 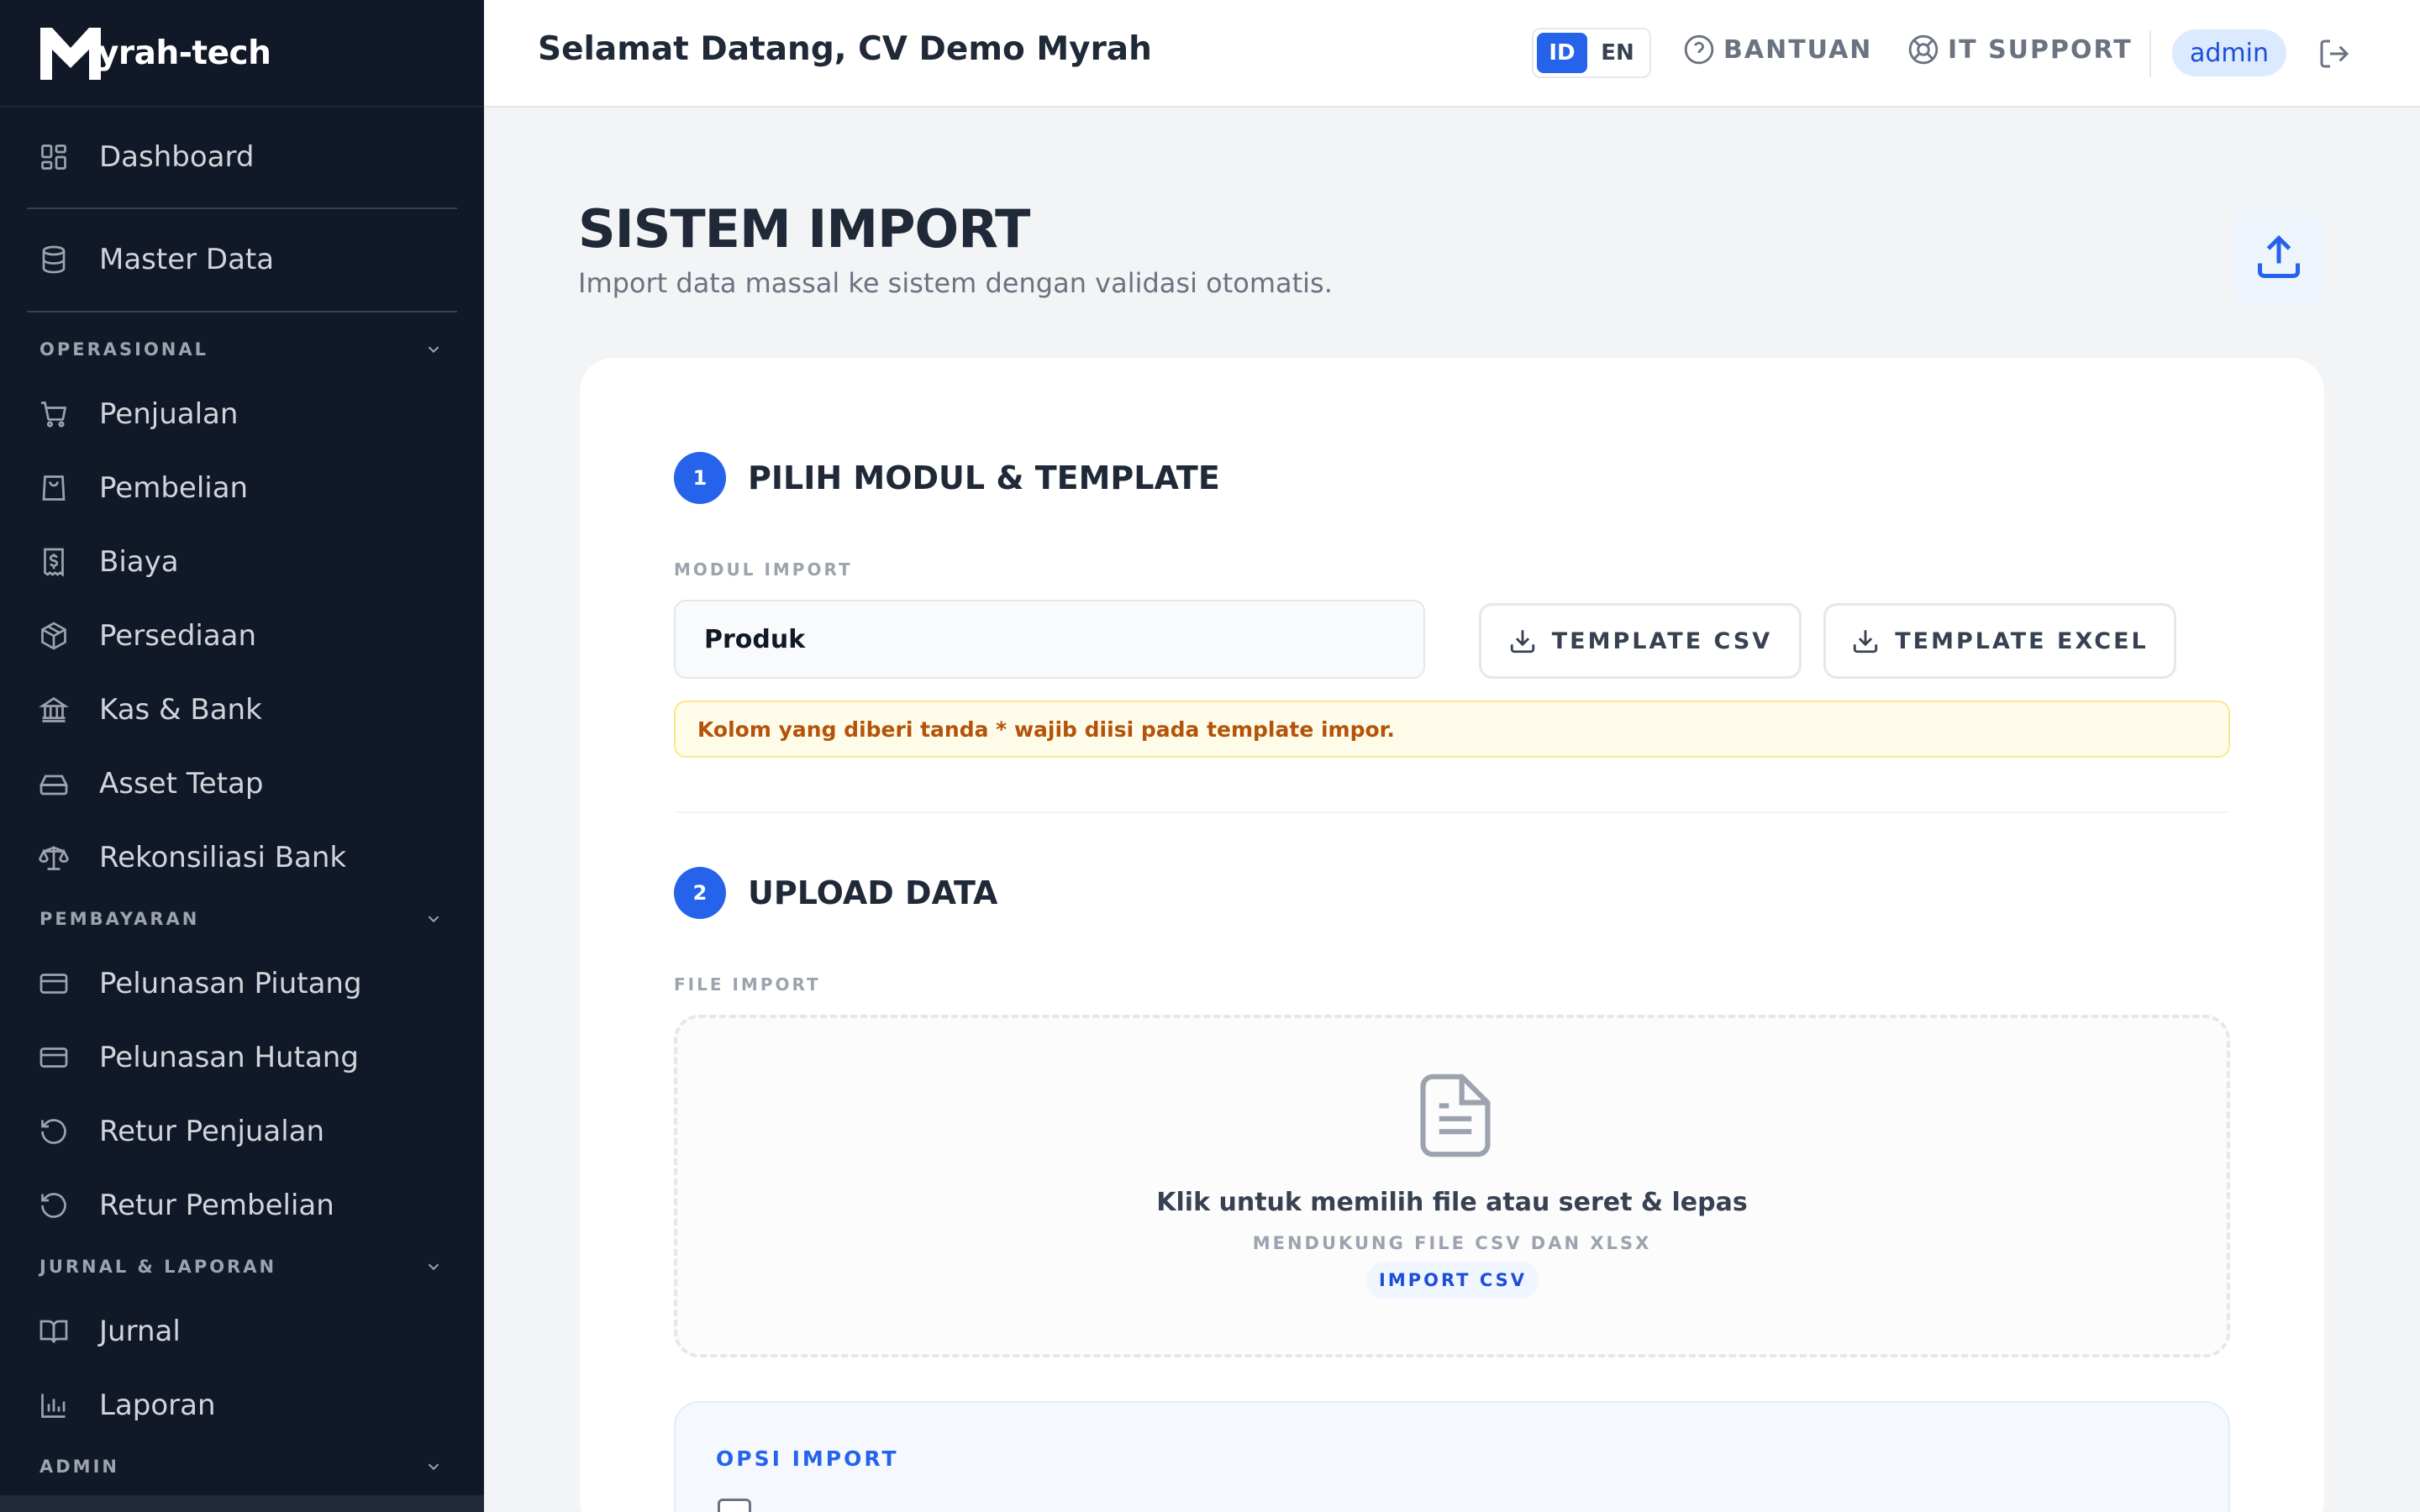 I want to click on rotate-ccw-icon, so click(x=55, y=1205).